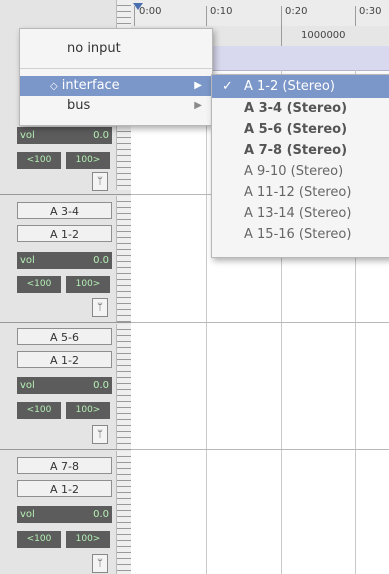 The height and width of the screenshot is (574, 389). What do you see at coordinates (88, 410) in the screenshot?
I see `track-3-pan-right: 100>` at bounding box center [88, 410].